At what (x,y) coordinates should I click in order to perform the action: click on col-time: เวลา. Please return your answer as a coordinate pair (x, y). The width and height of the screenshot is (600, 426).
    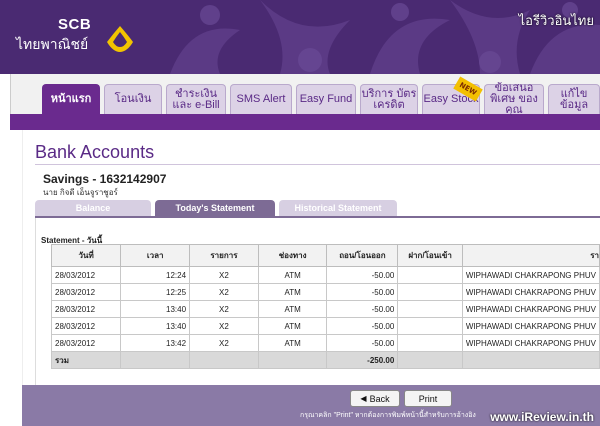
    Looking at the image, I should click on (155, 255).